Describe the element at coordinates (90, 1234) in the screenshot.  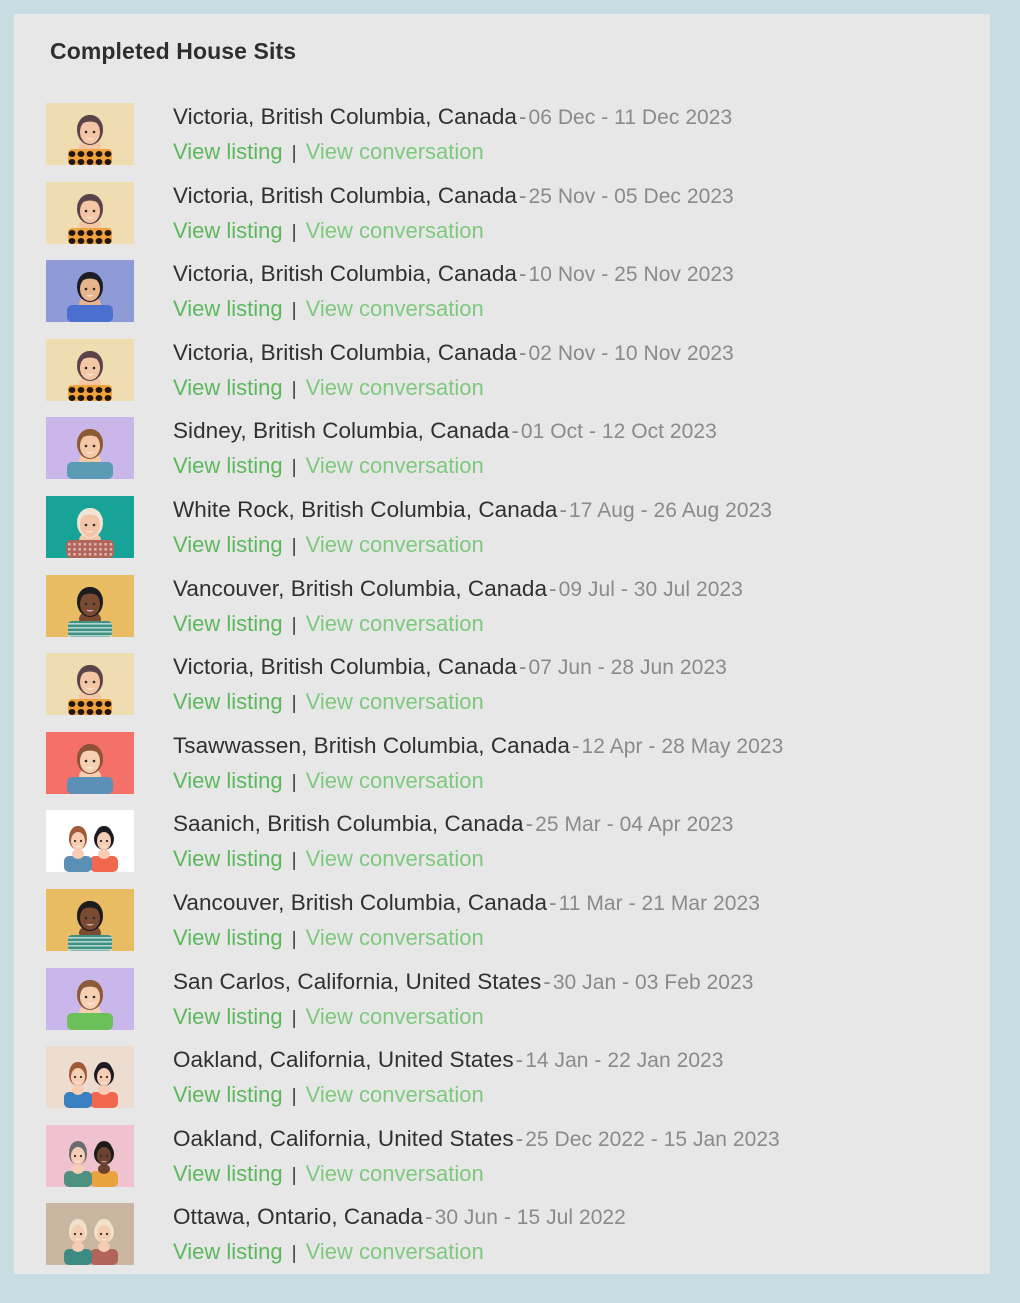
I see `avatar-couple-tan-bg` at that location.